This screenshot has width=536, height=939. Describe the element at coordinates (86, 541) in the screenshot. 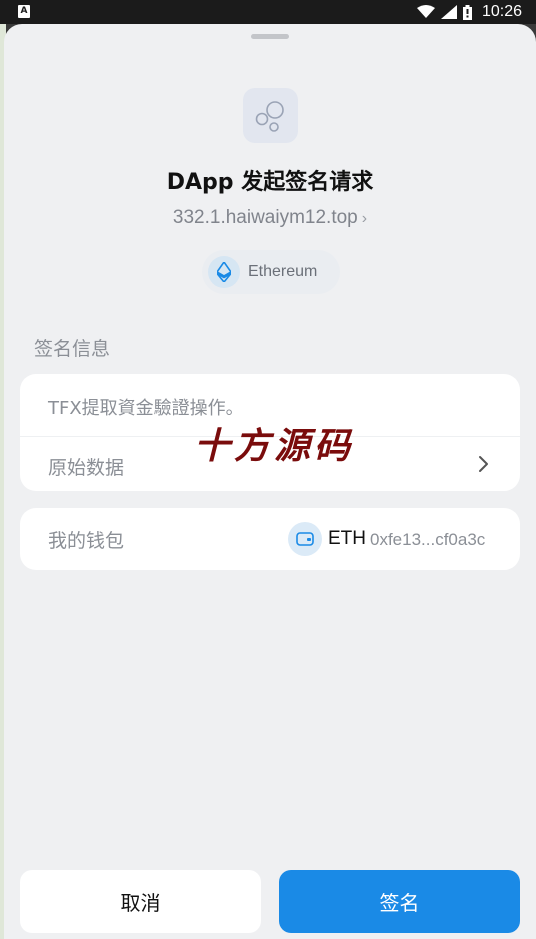

I see `wallet-label: 我的钱包` at that location.